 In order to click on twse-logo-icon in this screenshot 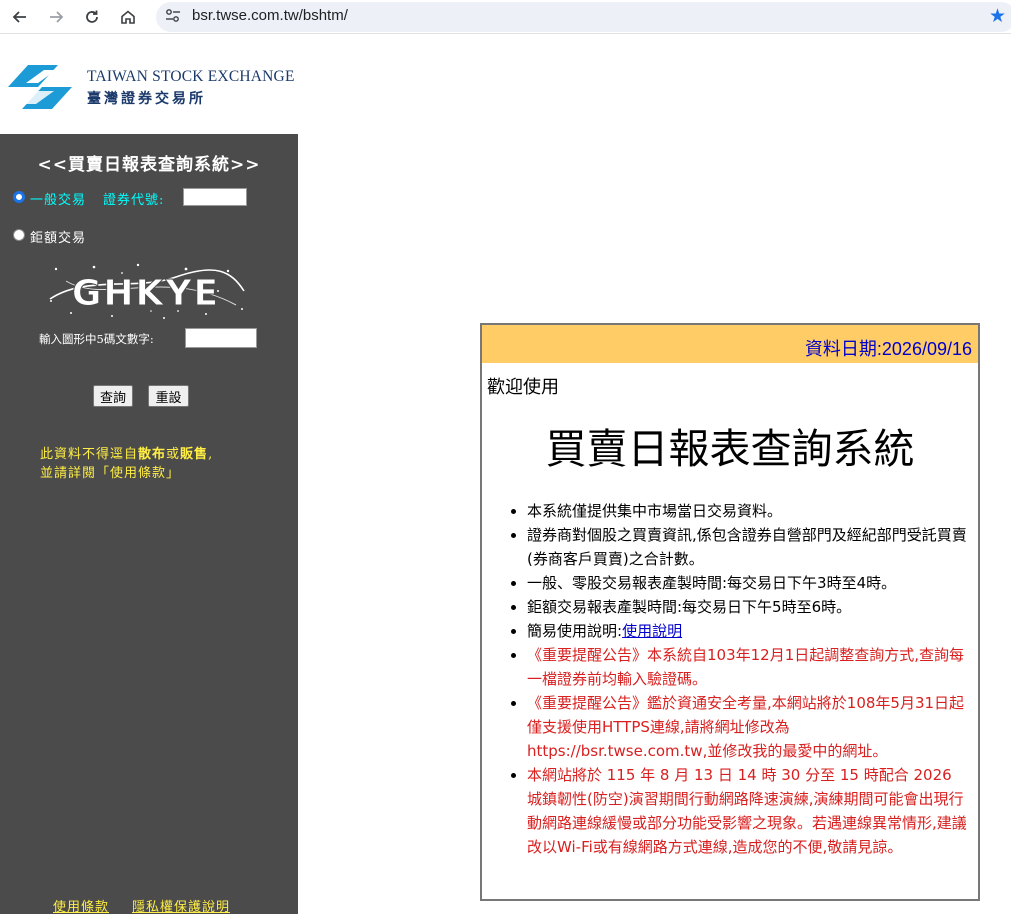, I will do `click(40, 89)`.